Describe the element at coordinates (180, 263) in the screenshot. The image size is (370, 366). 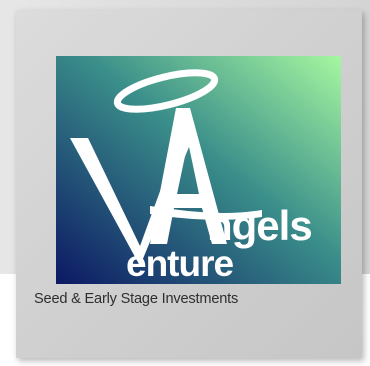
I see `logo-word-bottom: enture` at that location.